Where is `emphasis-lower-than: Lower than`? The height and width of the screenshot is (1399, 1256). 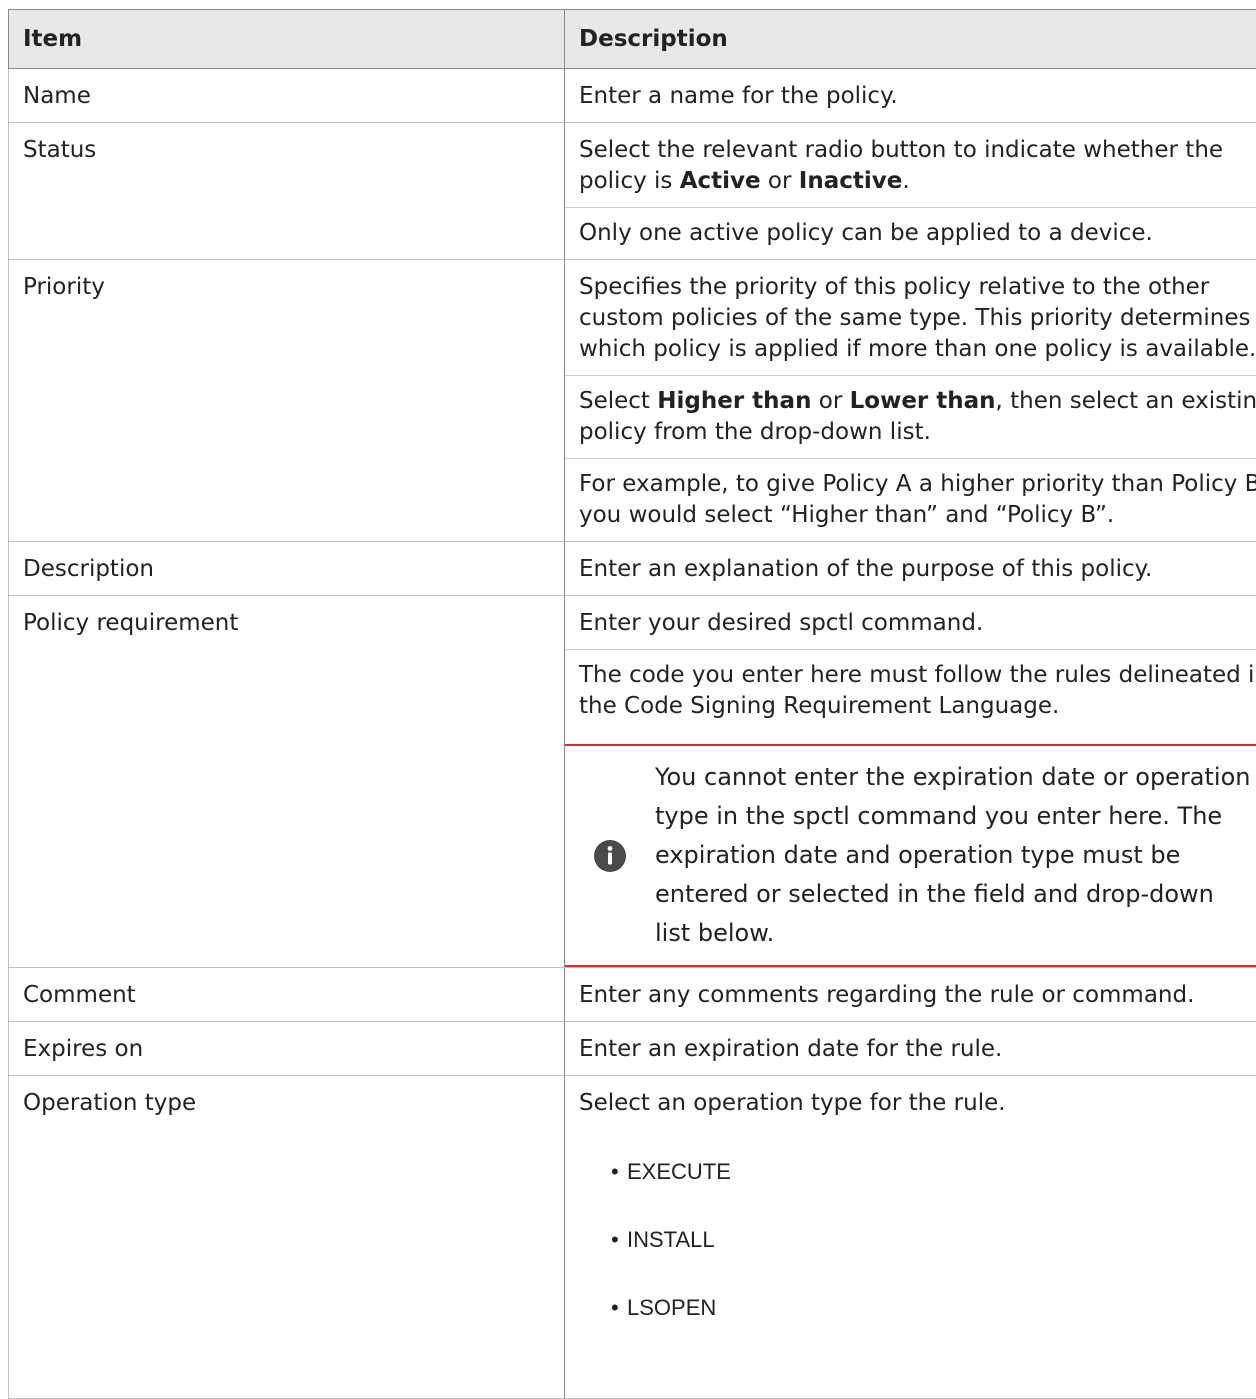 emphasis-lower-than: Lower than is located at coordinates (923, 401).